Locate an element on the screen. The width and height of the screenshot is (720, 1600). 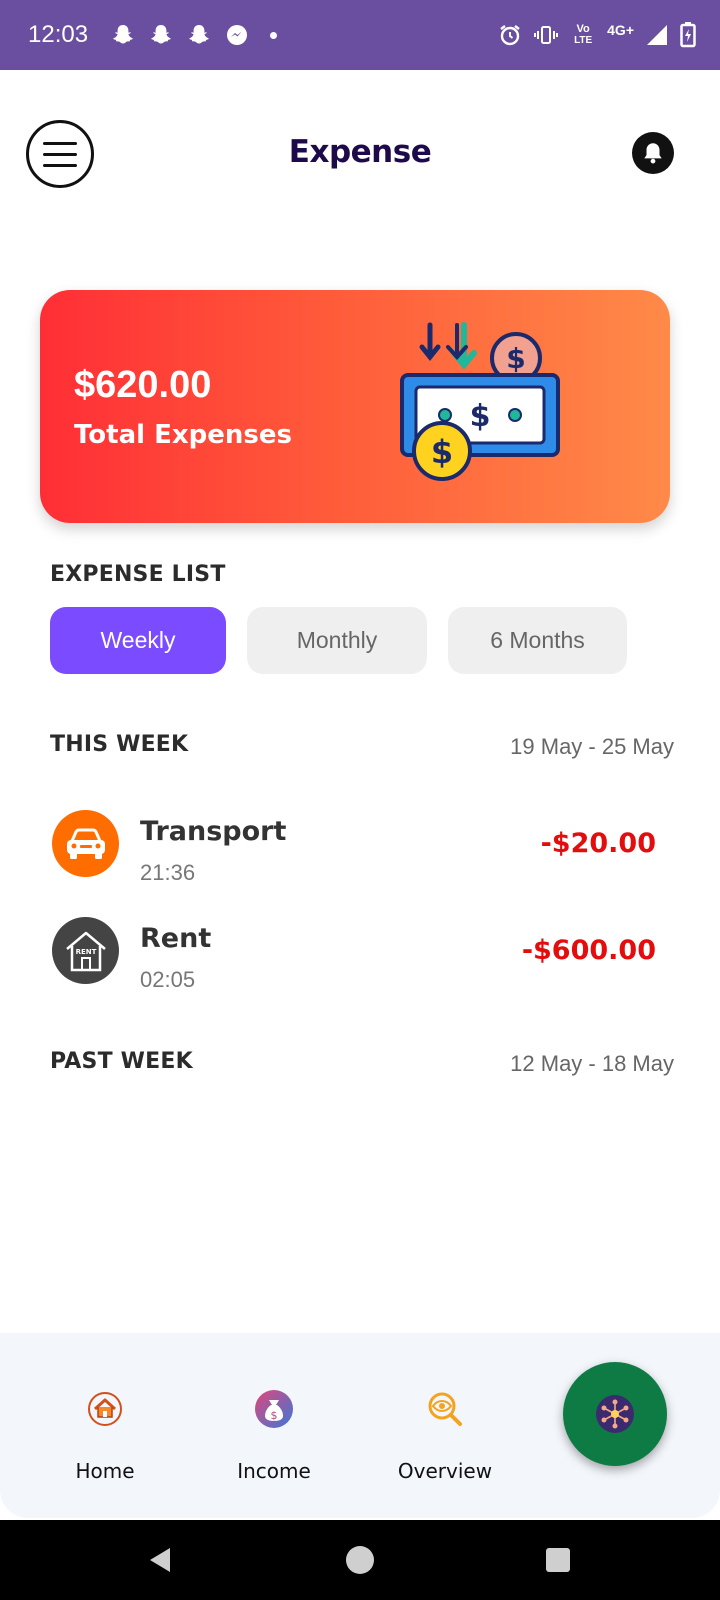
nav-home: Home is located at coordinates (105, 1444).